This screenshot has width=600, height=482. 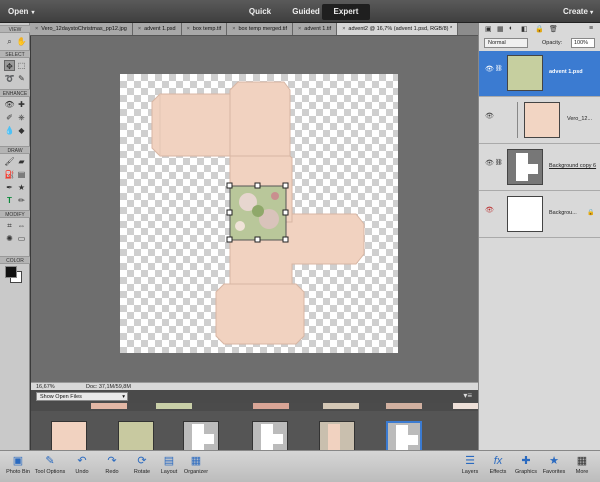 I want to click on tool-options-button: ✎ Tool Options, so click(x=50, y=464).